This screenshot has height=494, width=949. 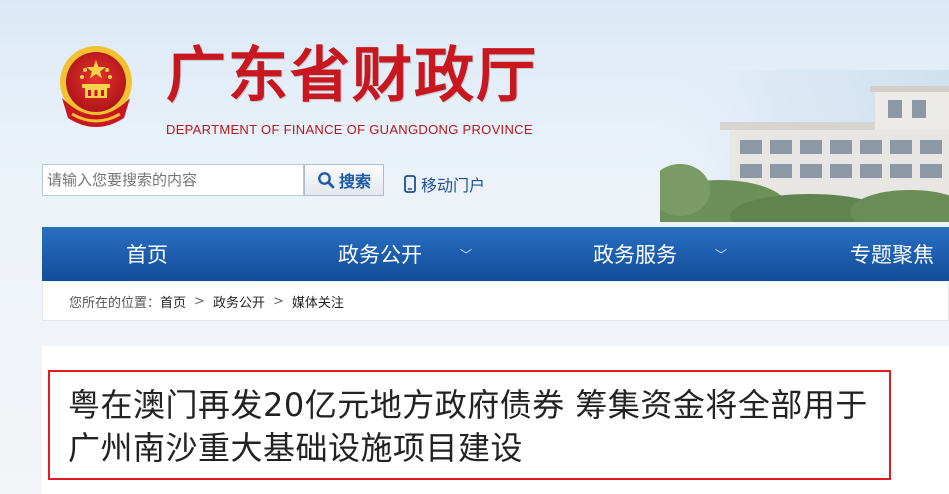 I want to click on mobile-portal-link: 移动门户, so click(x=444, y=184).